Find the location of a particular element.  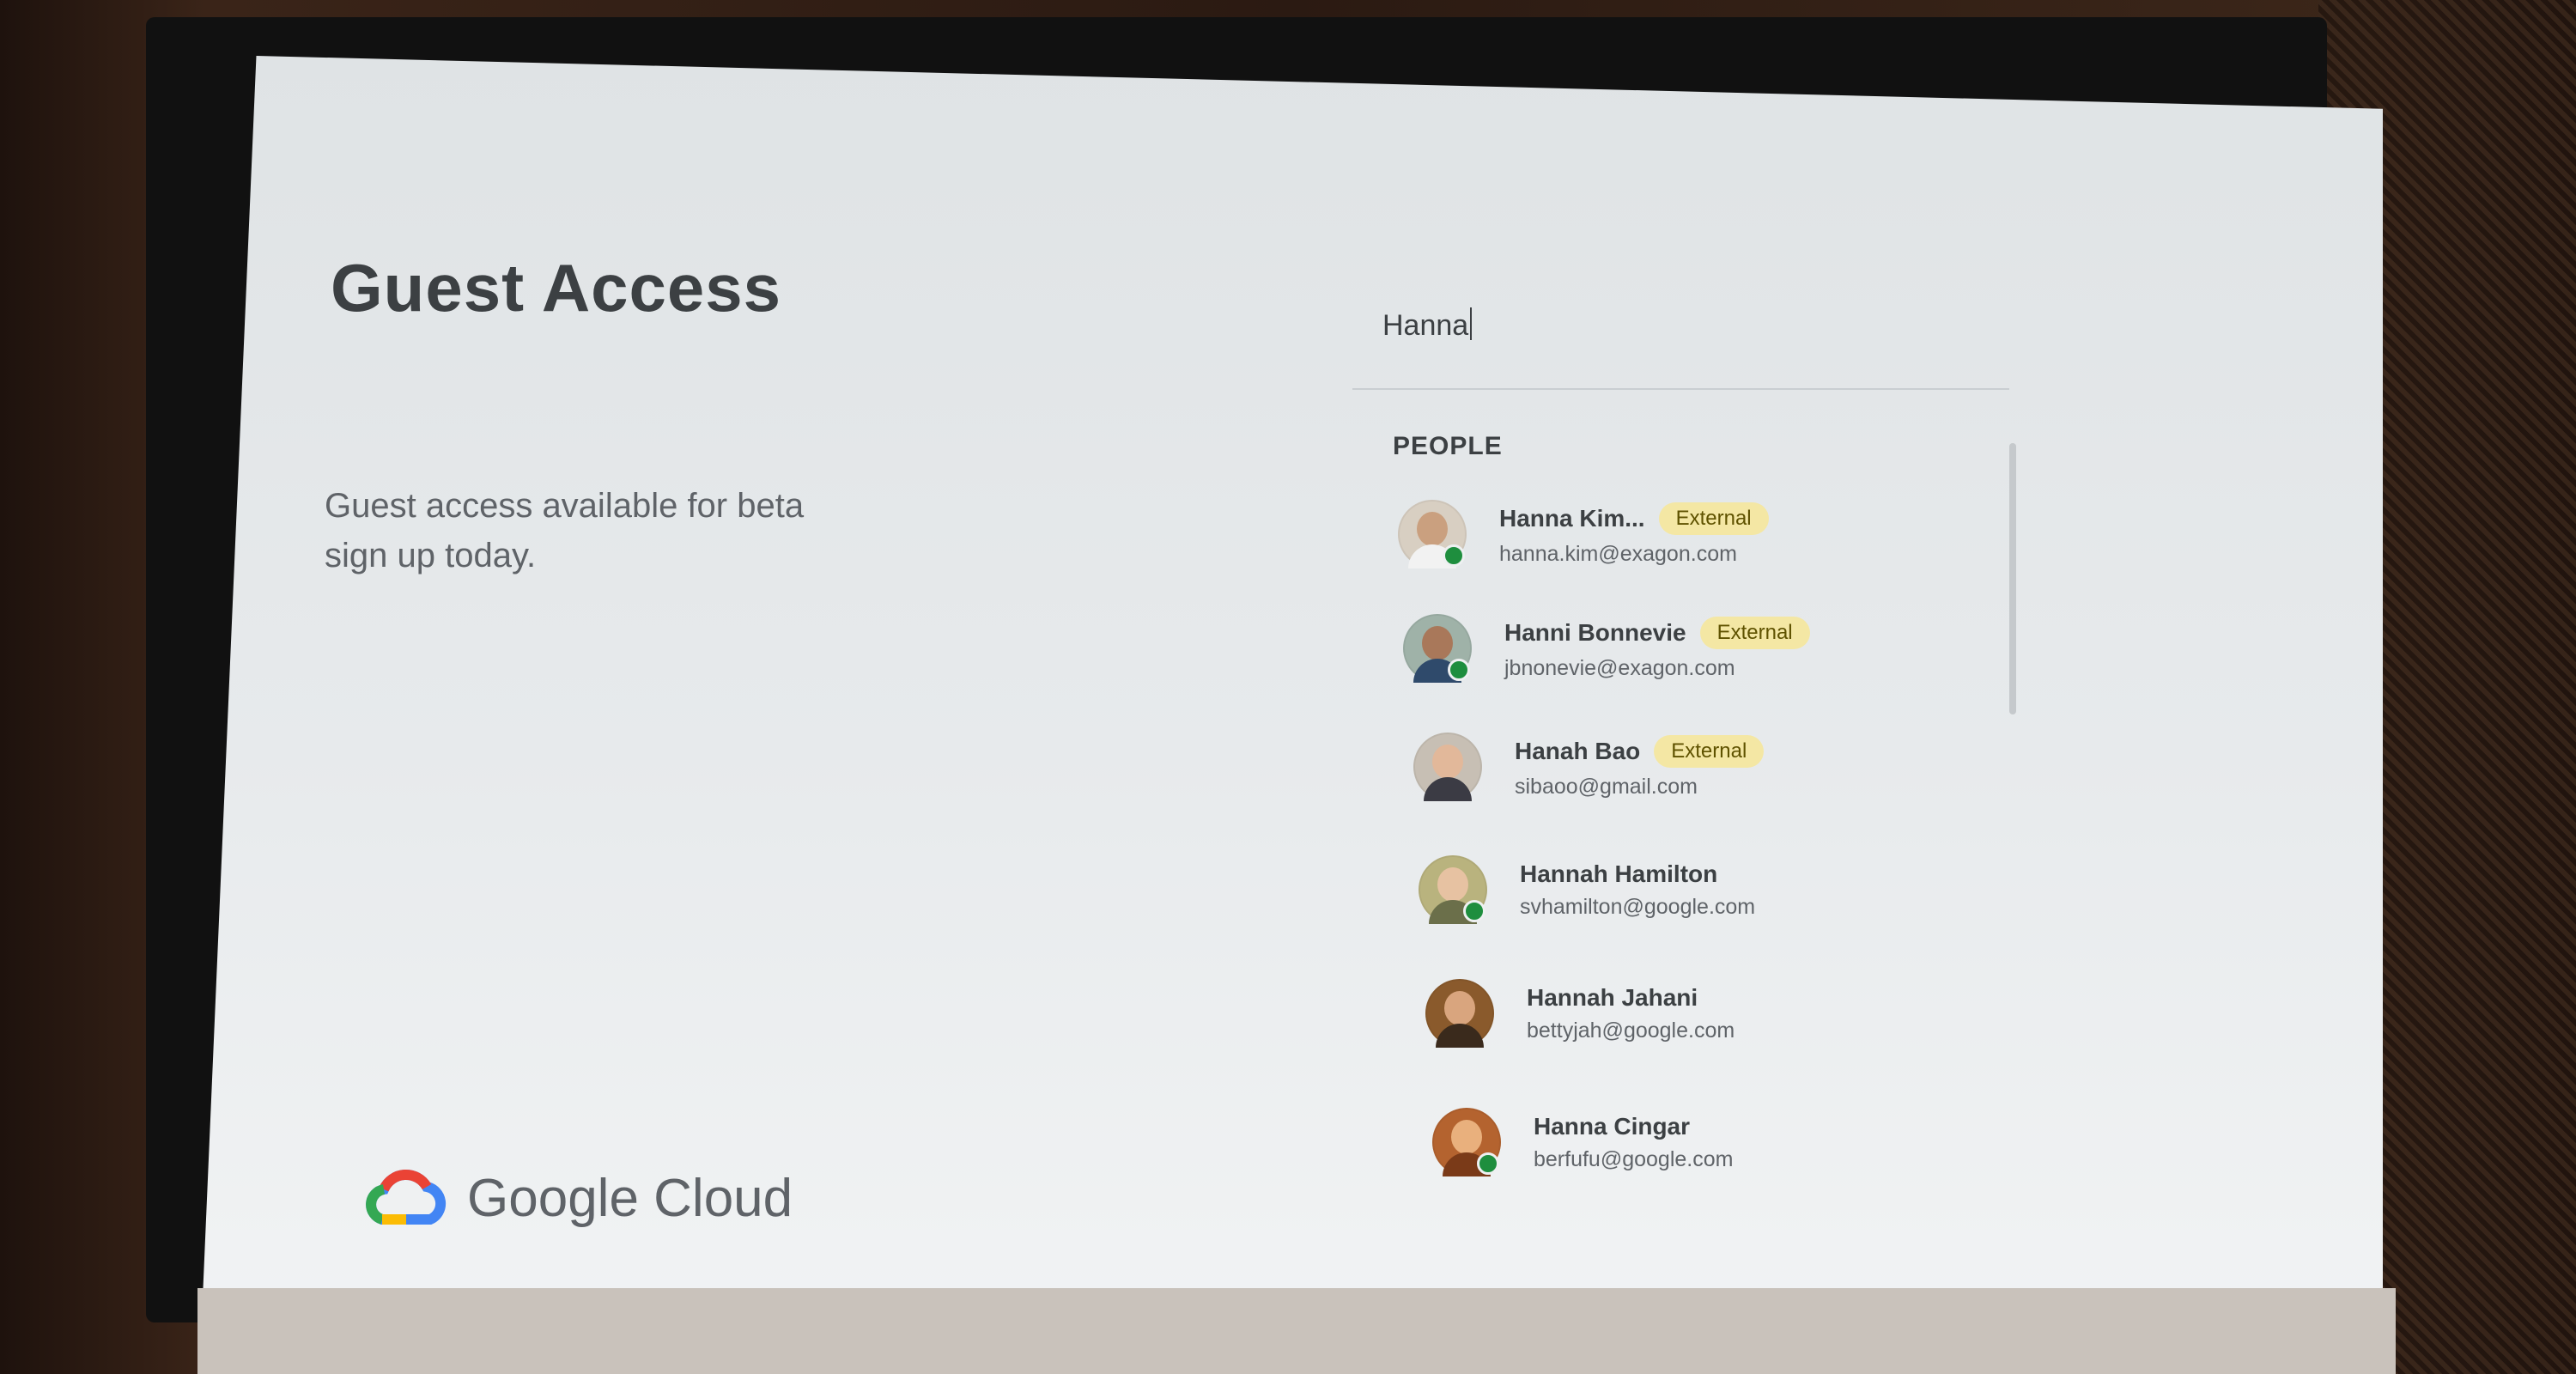

person-email: jbnonevie@exagon.com is located at coordinates (1620, 667).